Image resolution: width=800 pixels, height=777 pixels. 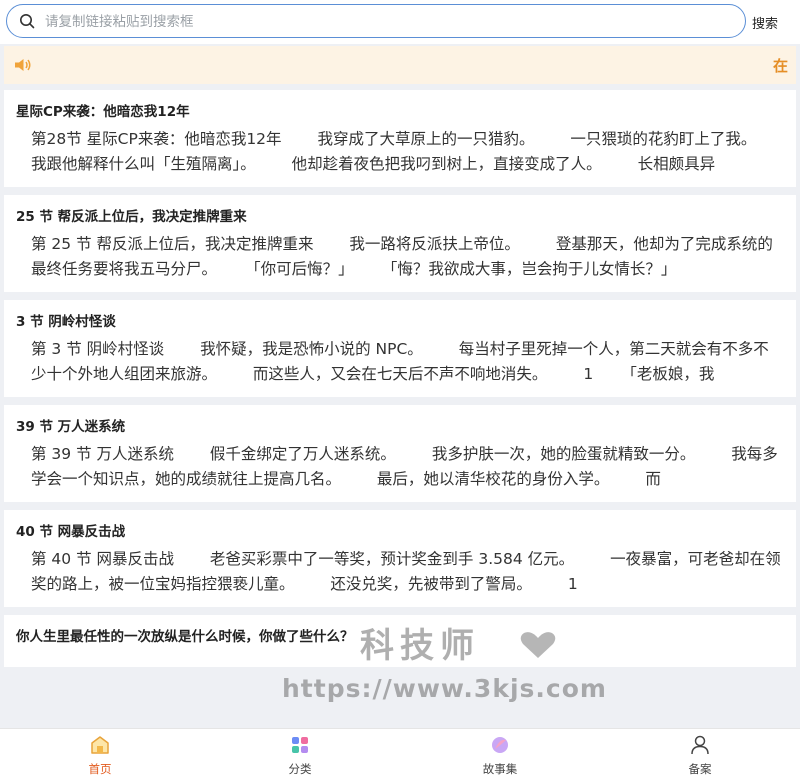 I want to click on home-icon, so click(x=100, y=745).